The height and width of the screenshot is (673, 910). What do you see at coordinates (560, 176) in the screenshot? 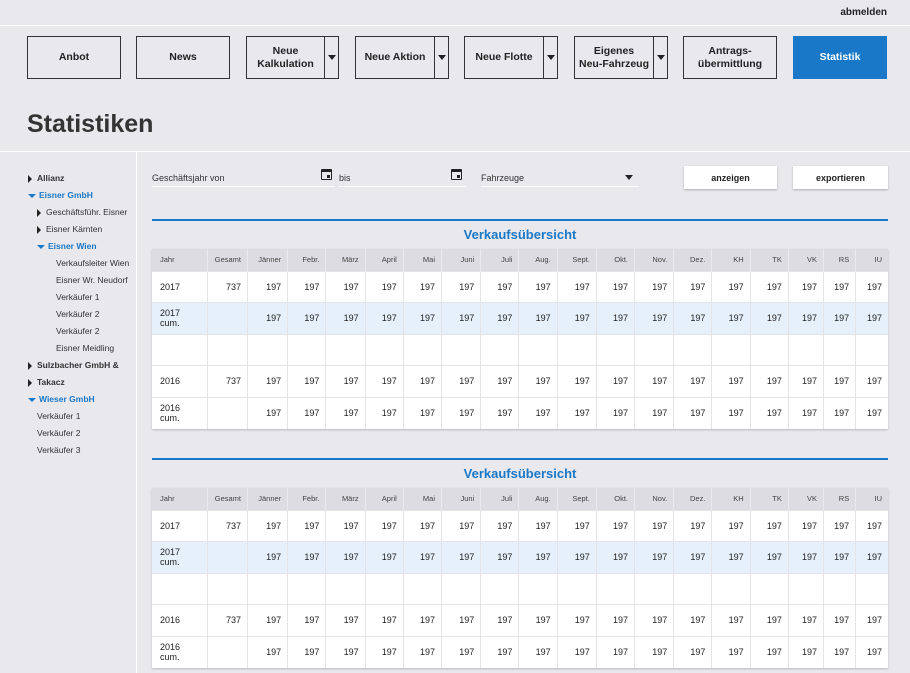
I see `vehicle-type-select: Fahrzeuge` at bounding box center [560, 176].